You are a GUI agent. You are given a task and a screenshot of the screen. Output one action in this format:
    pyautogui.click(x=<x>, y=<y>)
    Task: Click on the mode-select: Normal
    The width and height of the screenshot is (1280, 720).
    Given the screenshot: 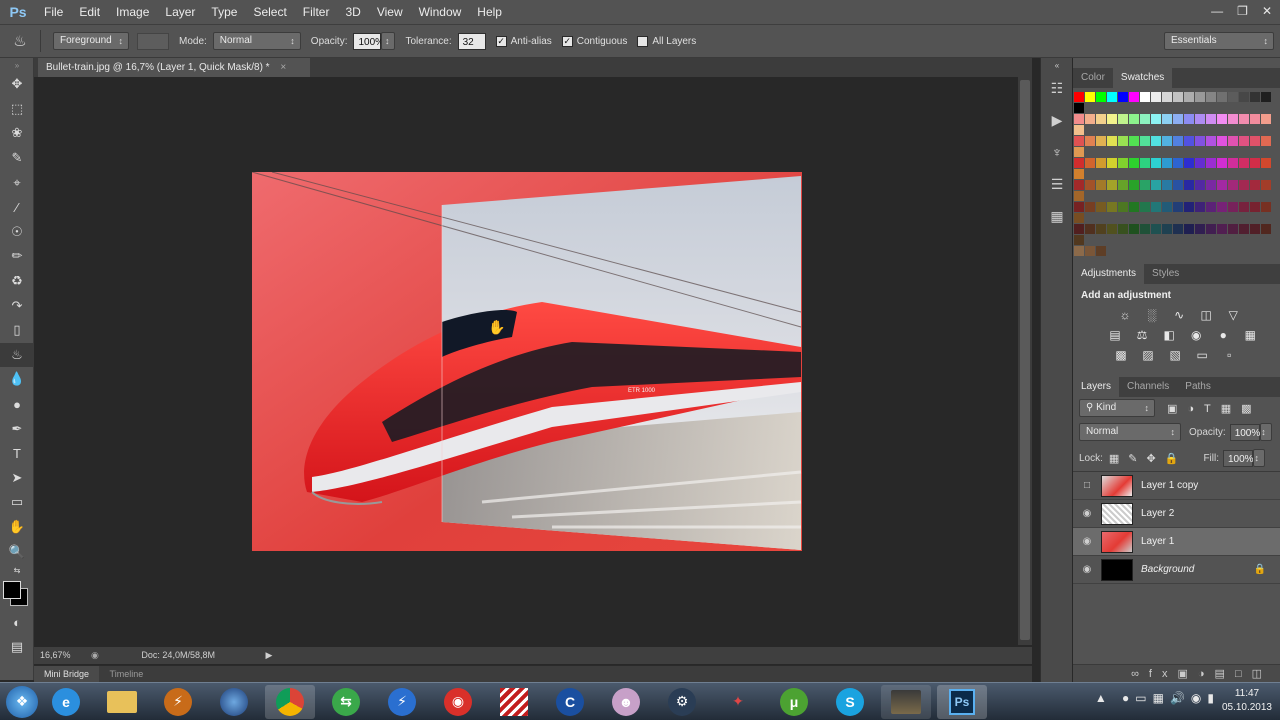 What is the action you would take?
    pyautogui.click(x=256, y=41)
    